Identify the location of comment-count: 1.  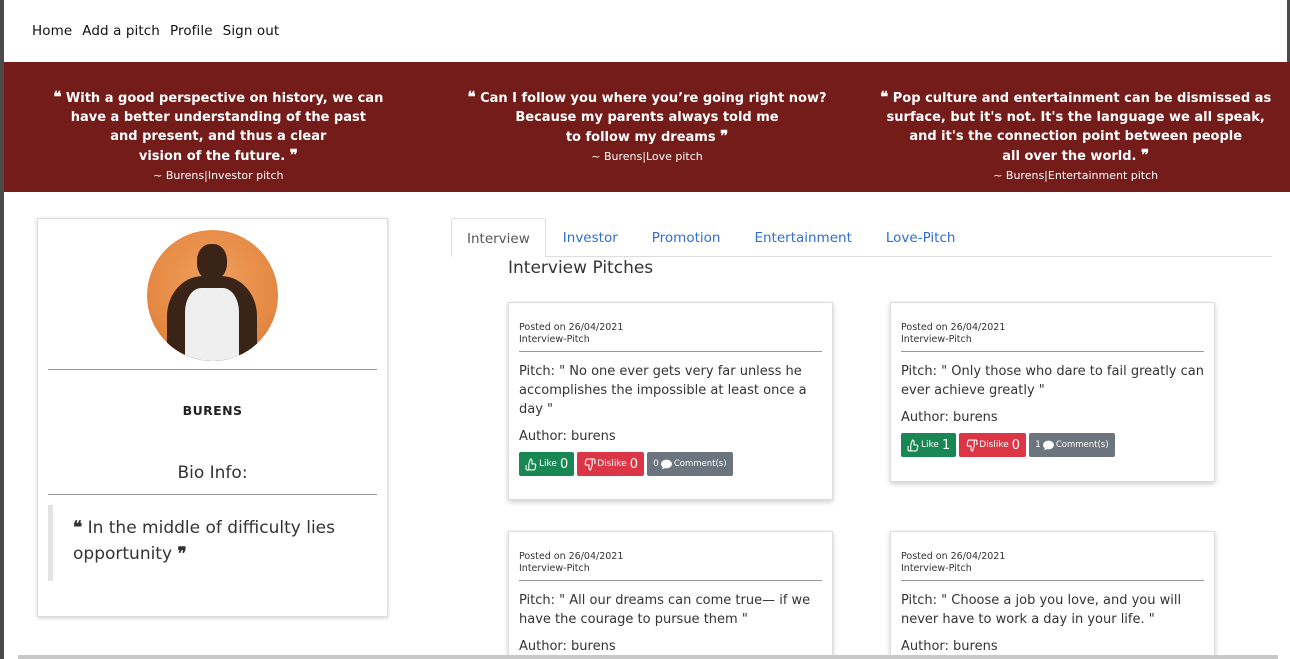
(1038, 445).